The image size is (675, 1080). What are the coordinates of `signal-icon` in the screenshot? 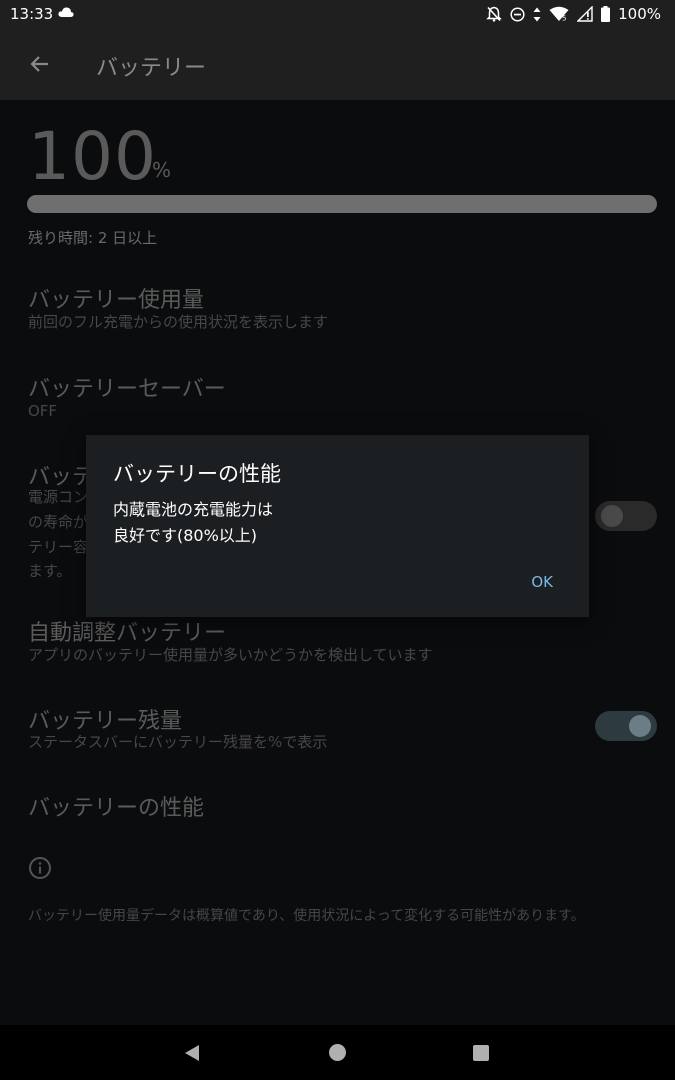 It's located at (585, 14).